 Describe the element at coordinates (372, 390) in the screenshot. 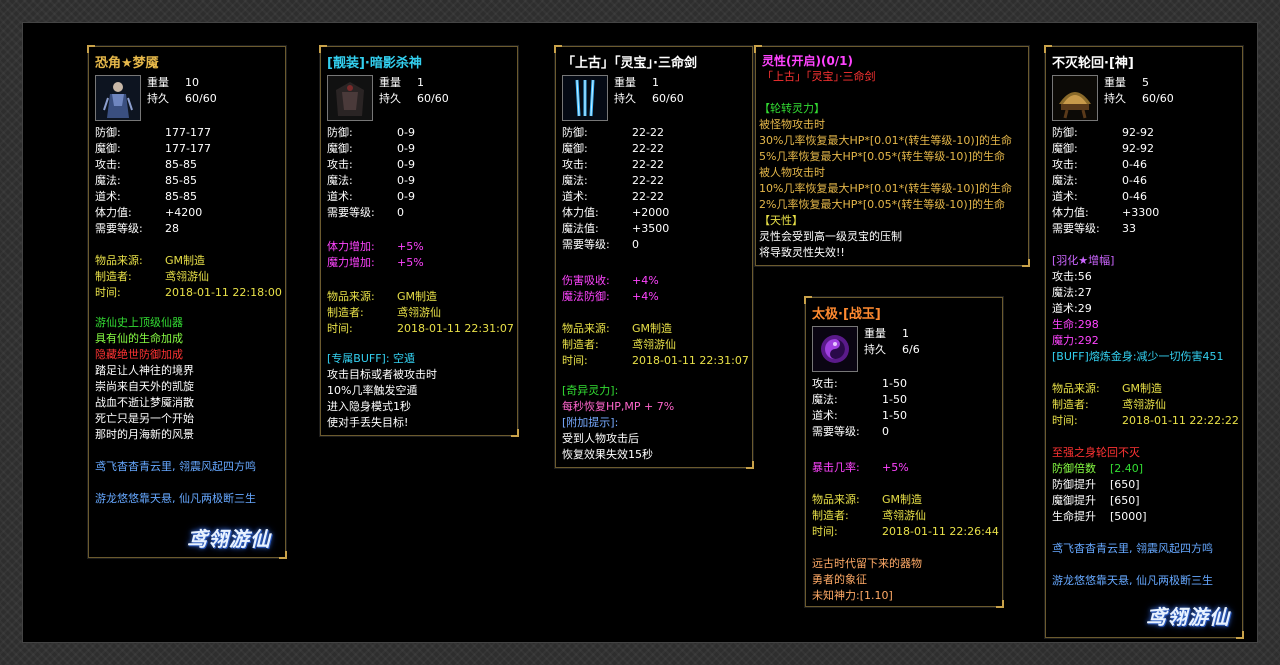

I see `buff-line: 10%几率触发空遁` at that location.